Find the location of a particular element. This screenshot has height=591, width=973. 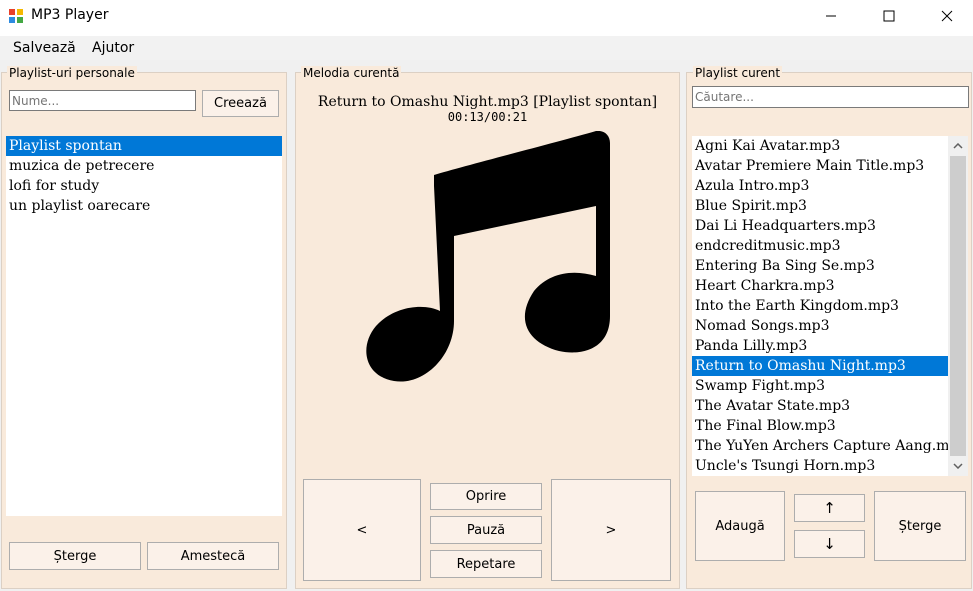

app-icon is located at coordinates (16, 16).